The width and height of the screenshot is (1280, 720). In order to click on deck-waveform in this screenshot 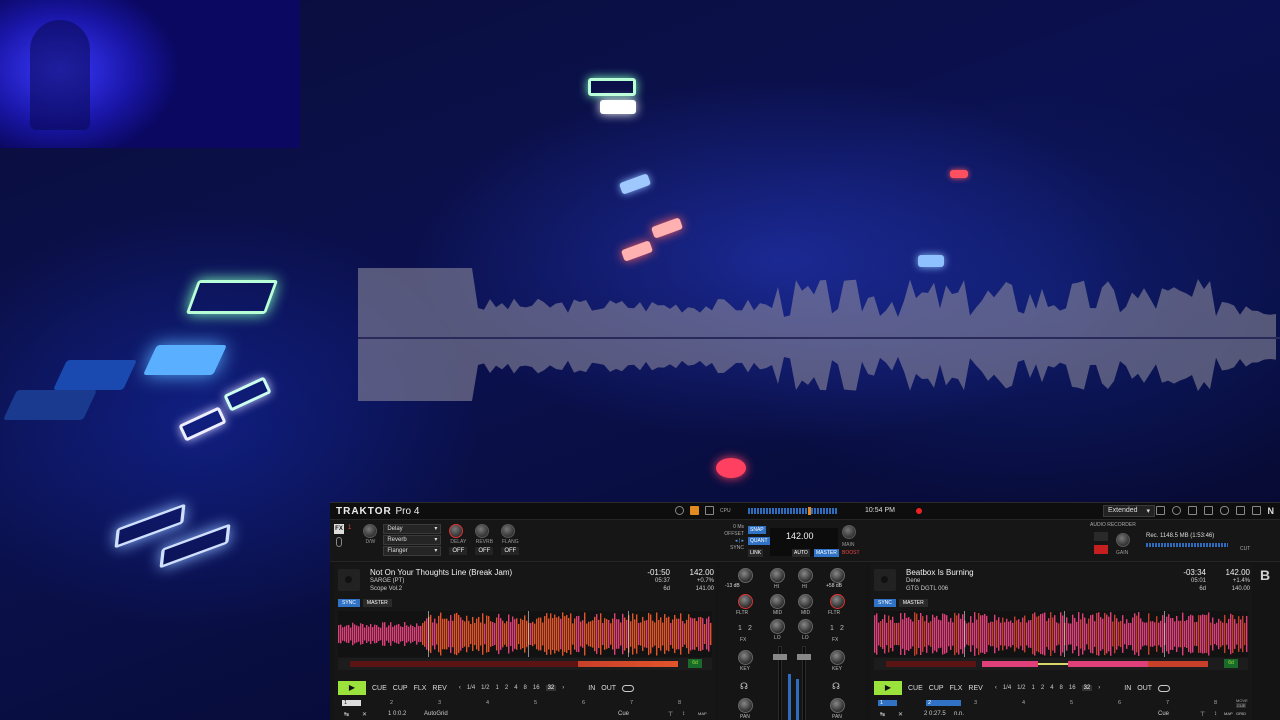, I will do `click(1061, 634)`.